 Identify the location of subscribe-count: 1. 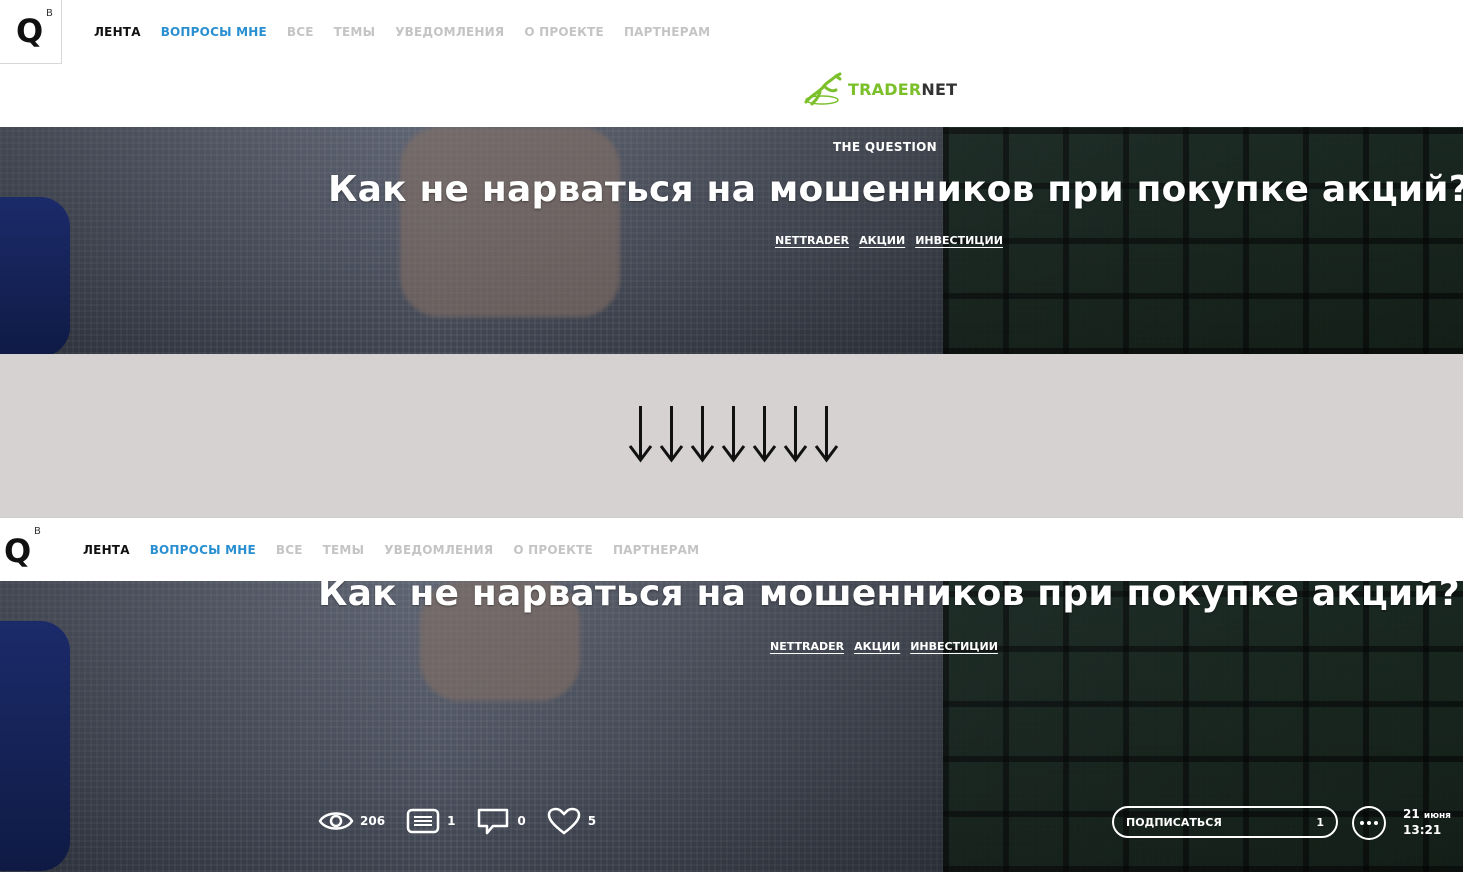
(1320, 822).